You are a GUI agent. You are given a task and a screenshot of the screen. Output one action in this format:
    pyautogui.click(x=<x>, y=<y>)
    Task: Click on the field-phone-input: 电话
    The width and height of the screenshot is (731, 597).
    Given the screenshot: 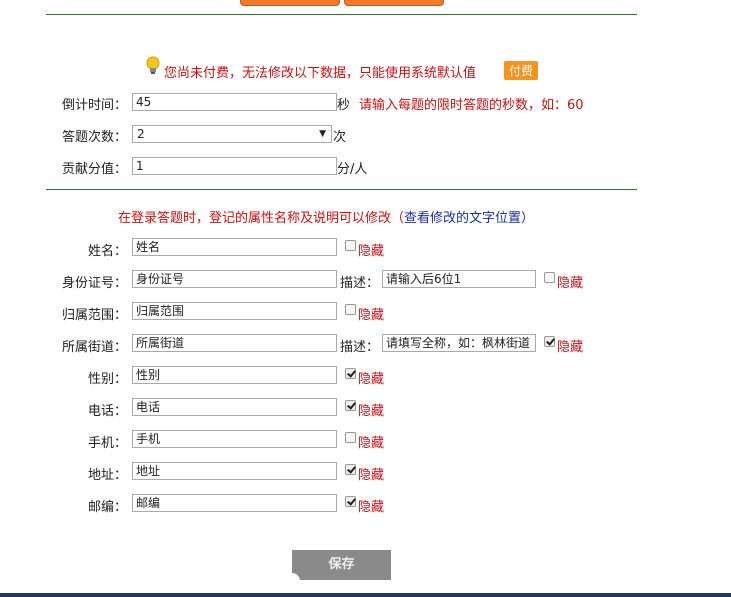 What is the action you would take?
    pyautogui.click(x=234, y=407)
    